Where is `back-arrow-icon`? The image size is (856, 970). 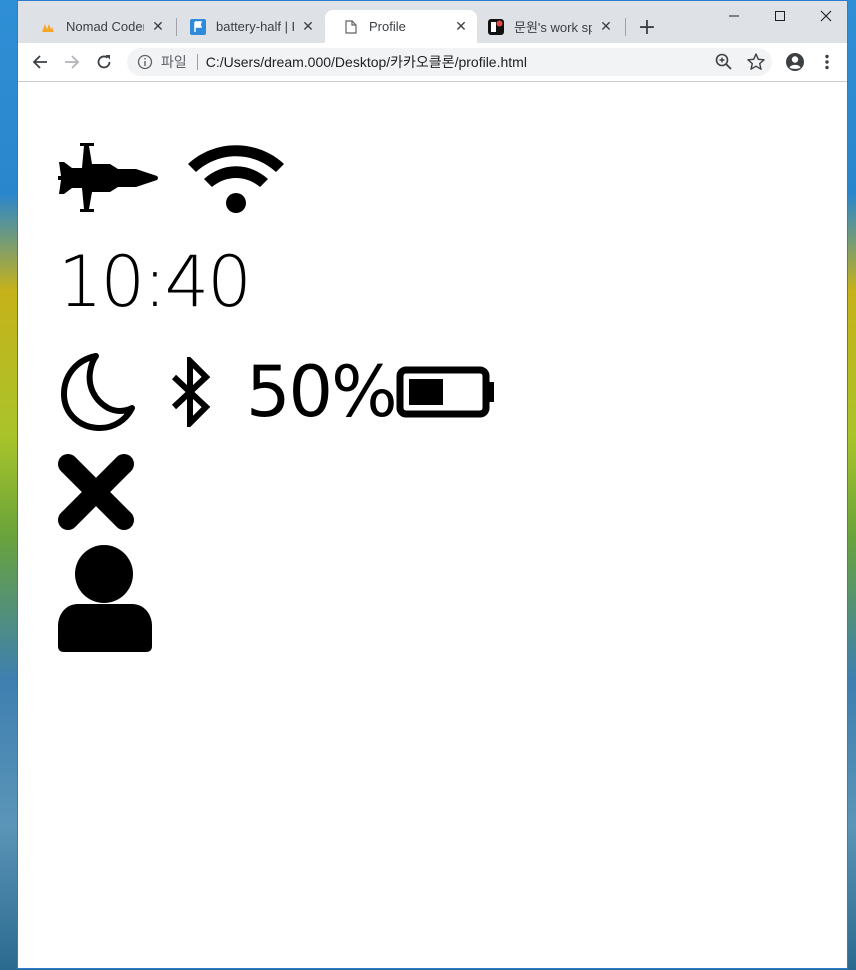 back-arrow-icon is located at coordinates (39, 62).